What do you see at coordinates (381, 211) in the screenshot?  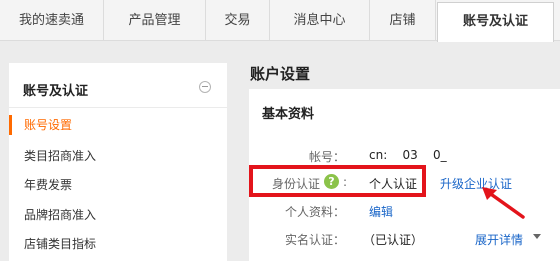 I see `edit-profile-link: 编辑` at bounding box center [381, 211].